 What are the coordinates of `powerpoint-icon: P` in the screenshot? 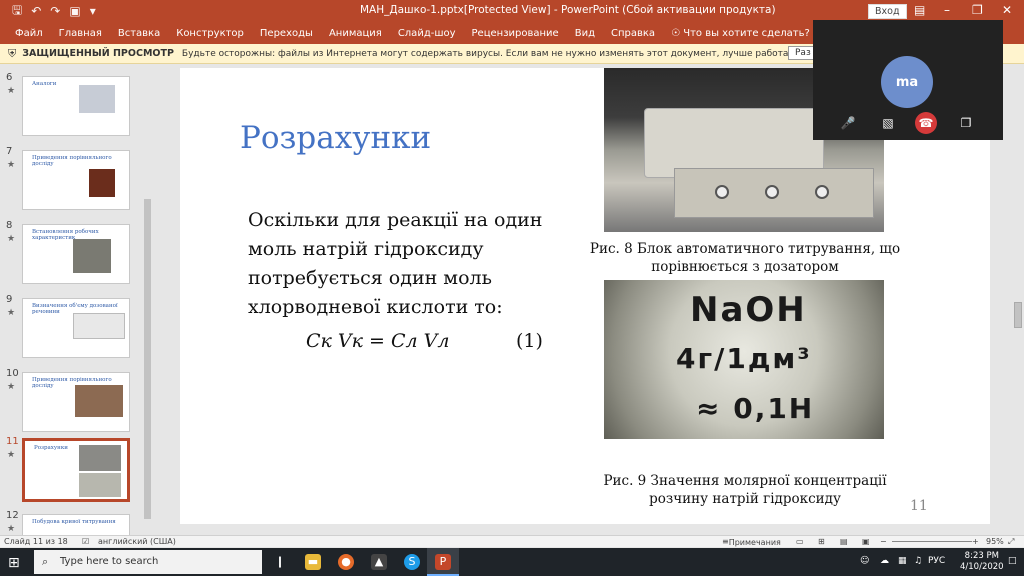 It's located at (443, 562).